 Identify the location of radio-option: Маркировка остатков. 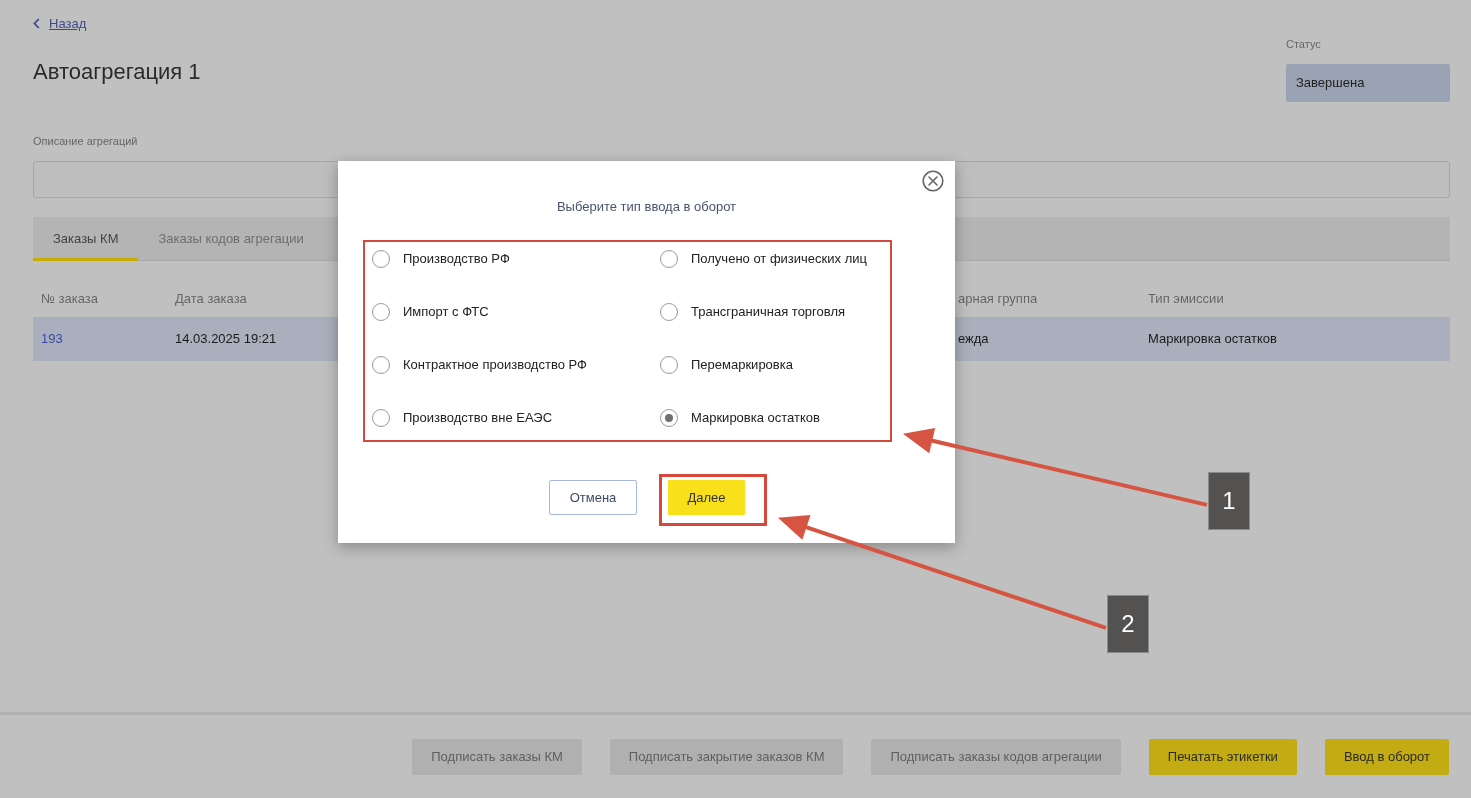
(740, 418).